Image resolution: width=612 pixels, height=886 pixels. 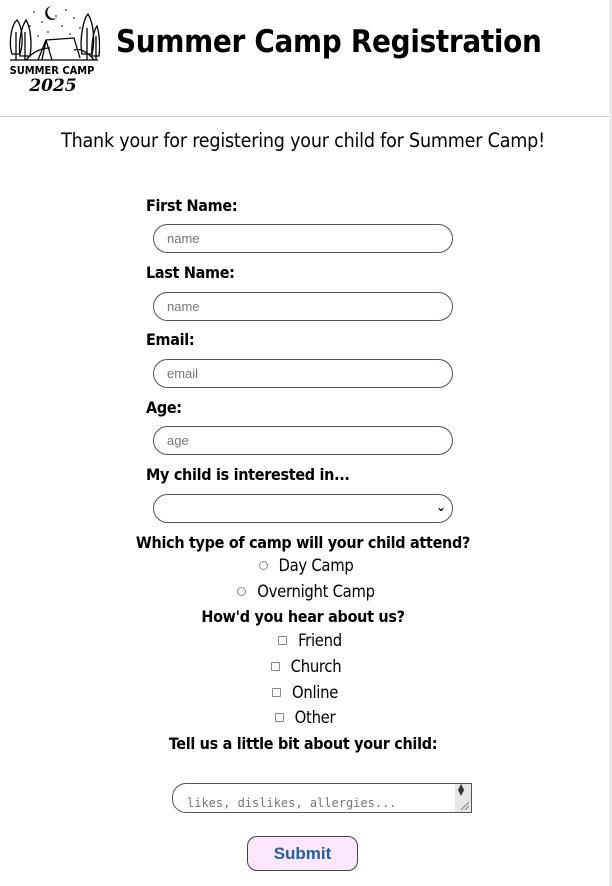 I want to click on referral-option-online: Online, so click(x=303, y=692).